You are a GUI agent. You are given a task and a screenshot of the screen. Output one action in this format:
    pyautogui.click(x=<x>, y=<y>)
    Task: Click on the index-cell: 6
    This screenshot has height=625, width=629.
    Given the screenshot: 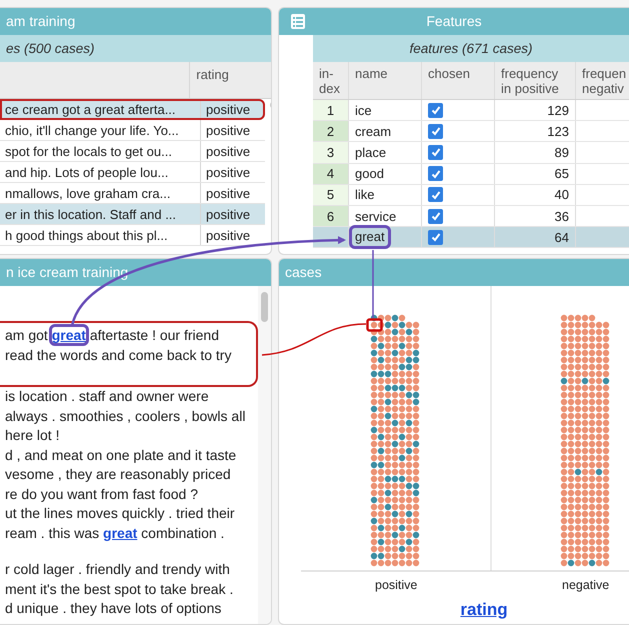 What is the action you would take?
    pyautogui.click(x=331, y=216)
    